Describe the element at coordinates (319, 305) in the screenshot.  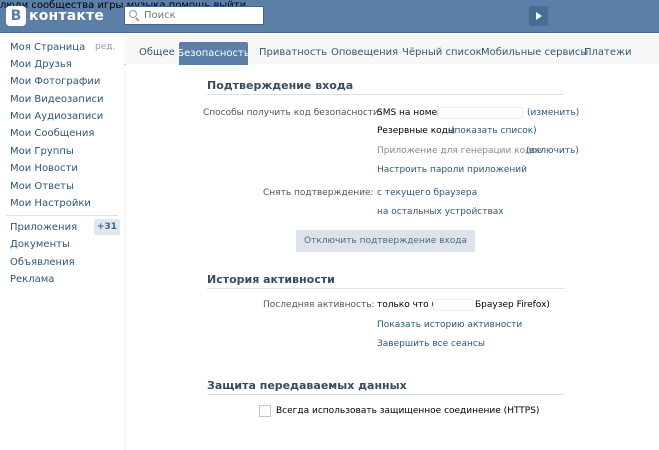
I see `last-activity-label: Последняя активность:` at that location.